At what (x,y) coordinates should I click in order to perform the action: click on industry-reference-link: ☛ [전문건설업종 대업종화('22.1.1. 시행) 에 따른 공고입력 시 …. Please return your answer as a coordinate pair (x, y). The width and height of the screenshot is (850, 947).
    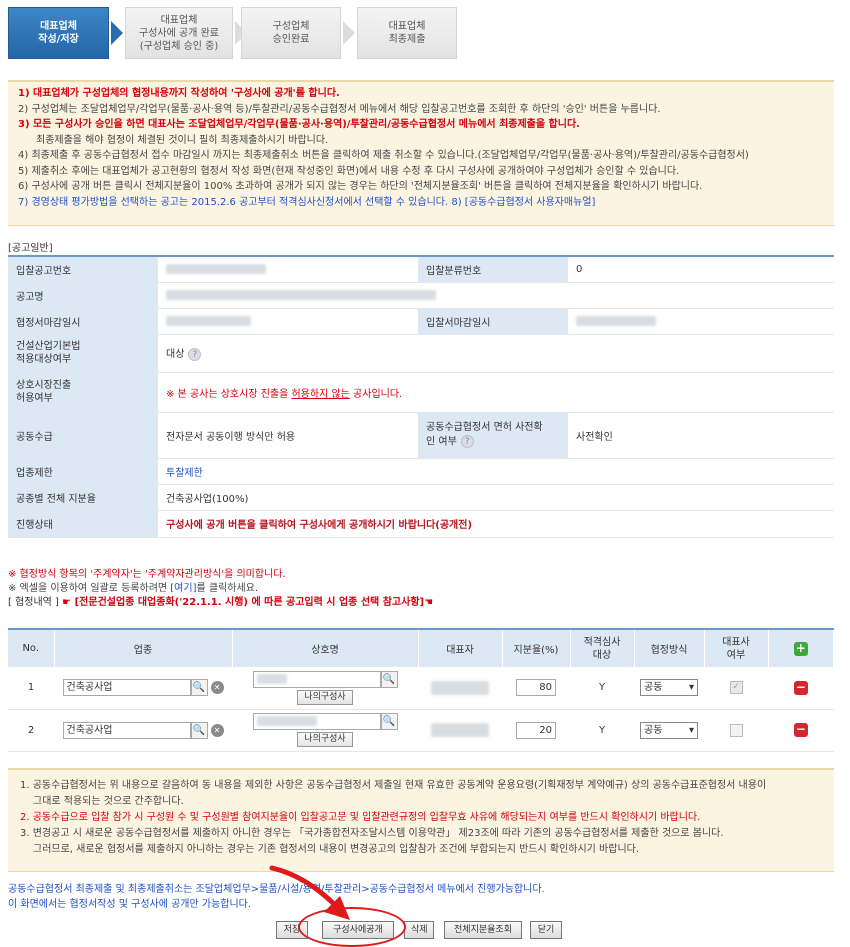
    Looking at the image, I should click on (247, 602).